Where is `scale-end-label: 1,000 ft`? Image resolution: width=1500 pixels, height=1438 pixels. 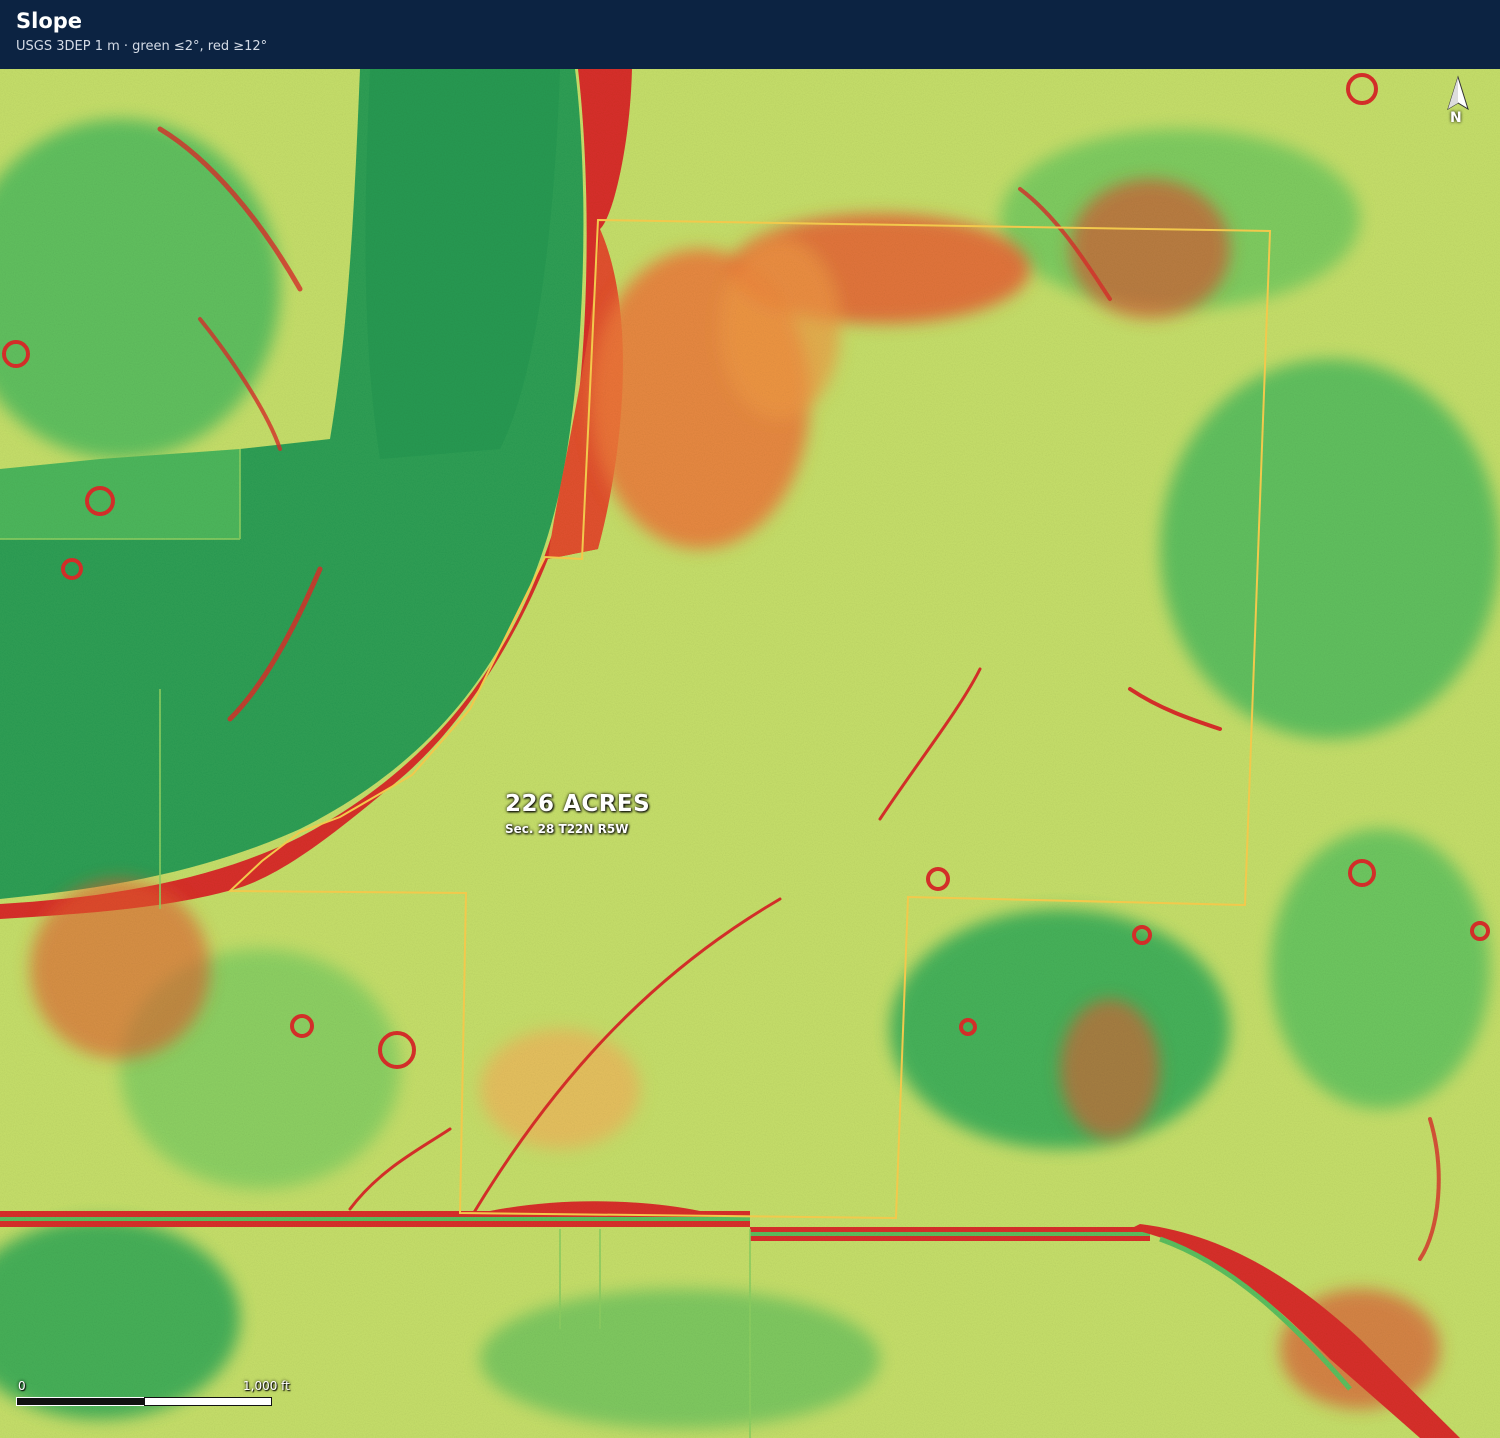
scale-end-label: 1,000 ft is located at coordinates (266, 1386).